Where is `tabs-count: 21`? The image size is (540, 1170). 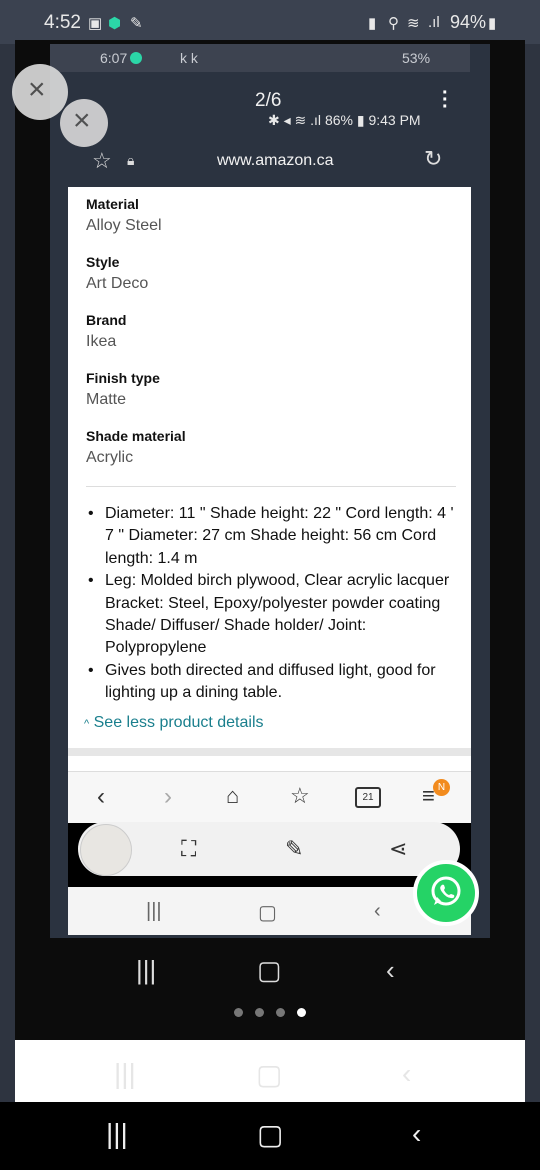 tabs-count: 21 is located at coordinates (368, 797).